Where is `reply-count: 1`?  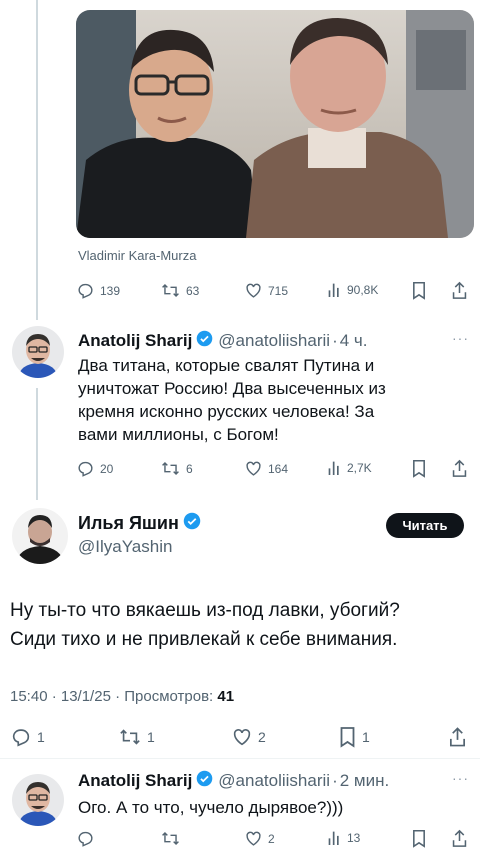
reply-count: 1 is located at coordinates (41, 737).